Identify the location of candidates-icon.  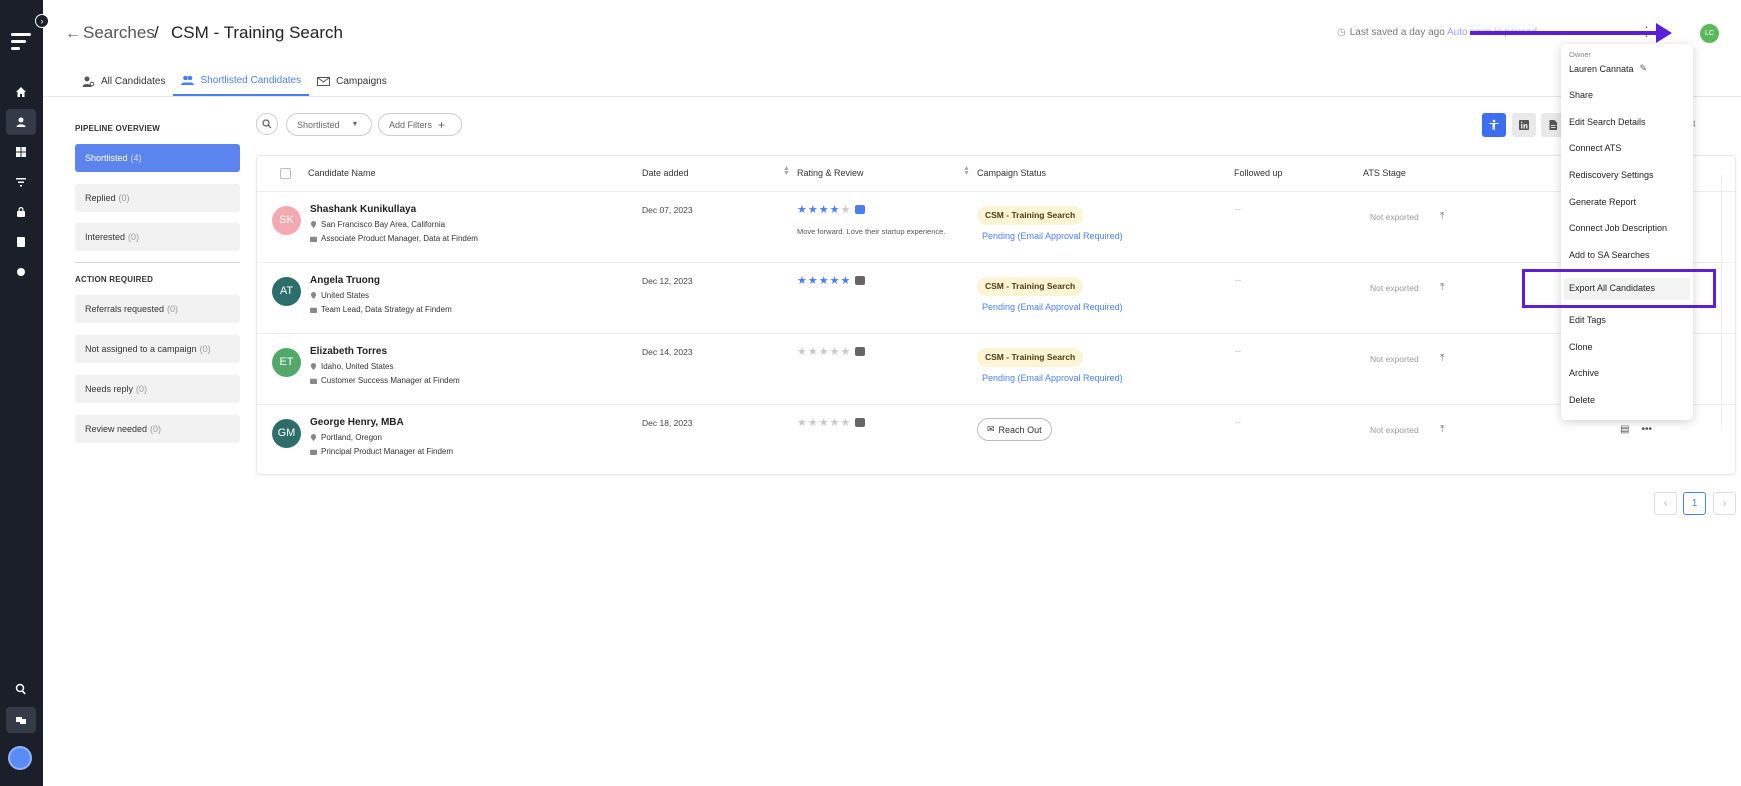
(21, 122).